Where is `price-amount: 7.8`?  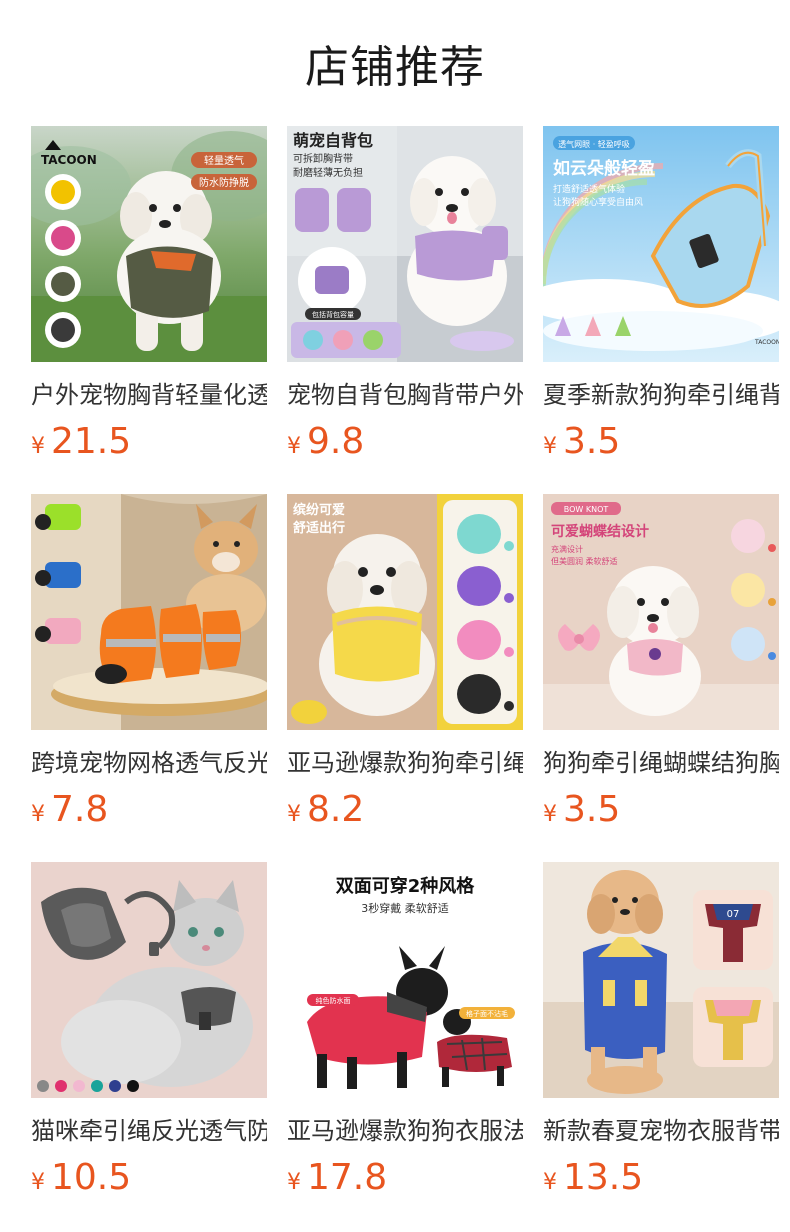
price-amount: 7.8 is located at coordinates (80, 809).